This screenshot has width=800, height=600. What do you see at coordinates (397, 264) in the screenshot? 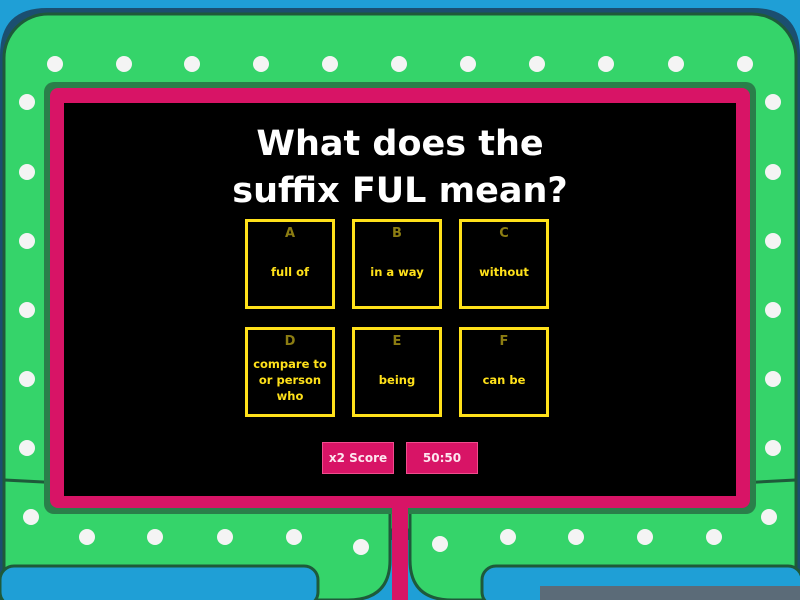
I see `answer-b-button: B in a way` at bounding box center [397, 264].